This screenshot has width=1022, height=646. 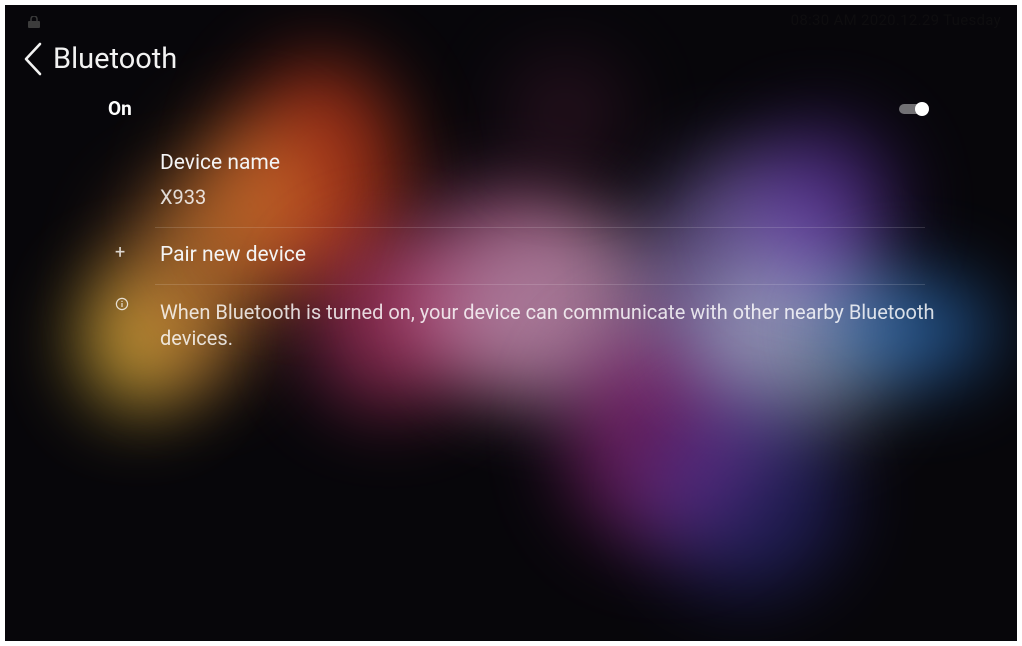 I want to click on device-name-value: X933, so click(x=183, y=197).